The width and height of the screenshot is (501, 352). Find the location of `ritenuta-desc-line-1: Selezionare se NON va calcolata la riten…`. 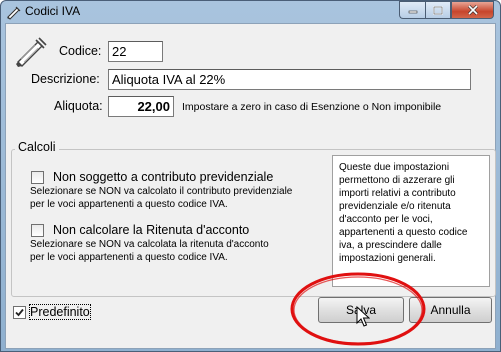

ritenuta-desc-line-1: Selezionare se NON va calcolata la riten… is located at coordinates (149, 244).